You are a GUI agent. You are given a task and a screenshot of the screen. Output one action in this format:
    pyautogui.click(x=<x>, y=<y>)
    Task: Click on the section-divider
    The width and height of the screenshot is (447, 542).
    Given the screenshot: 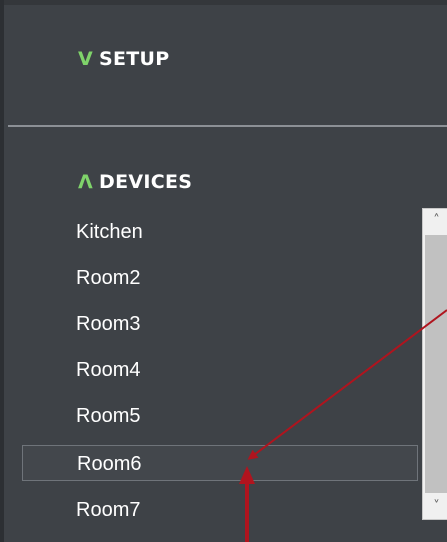 What is the action you would take?
    pyautogui.click(x=227, y=126)
    